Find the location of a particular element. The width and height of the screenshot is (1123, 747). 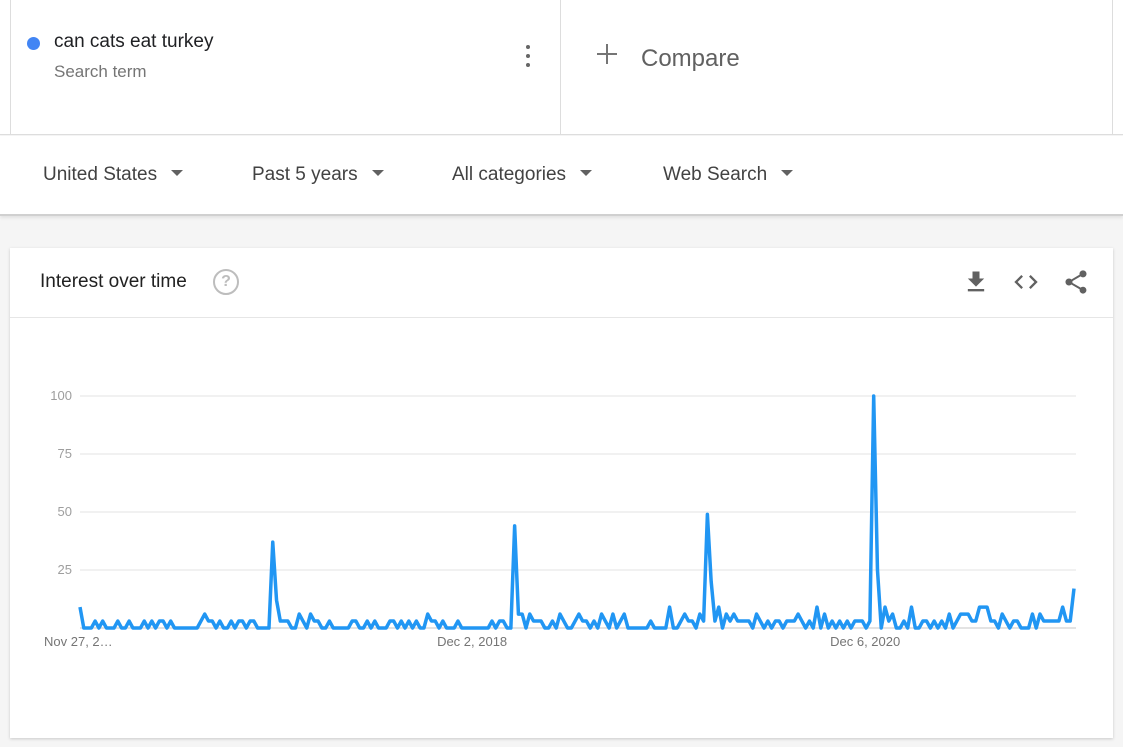

time-range-dropdown: Past 5 years is located at coordinates (318, 175).